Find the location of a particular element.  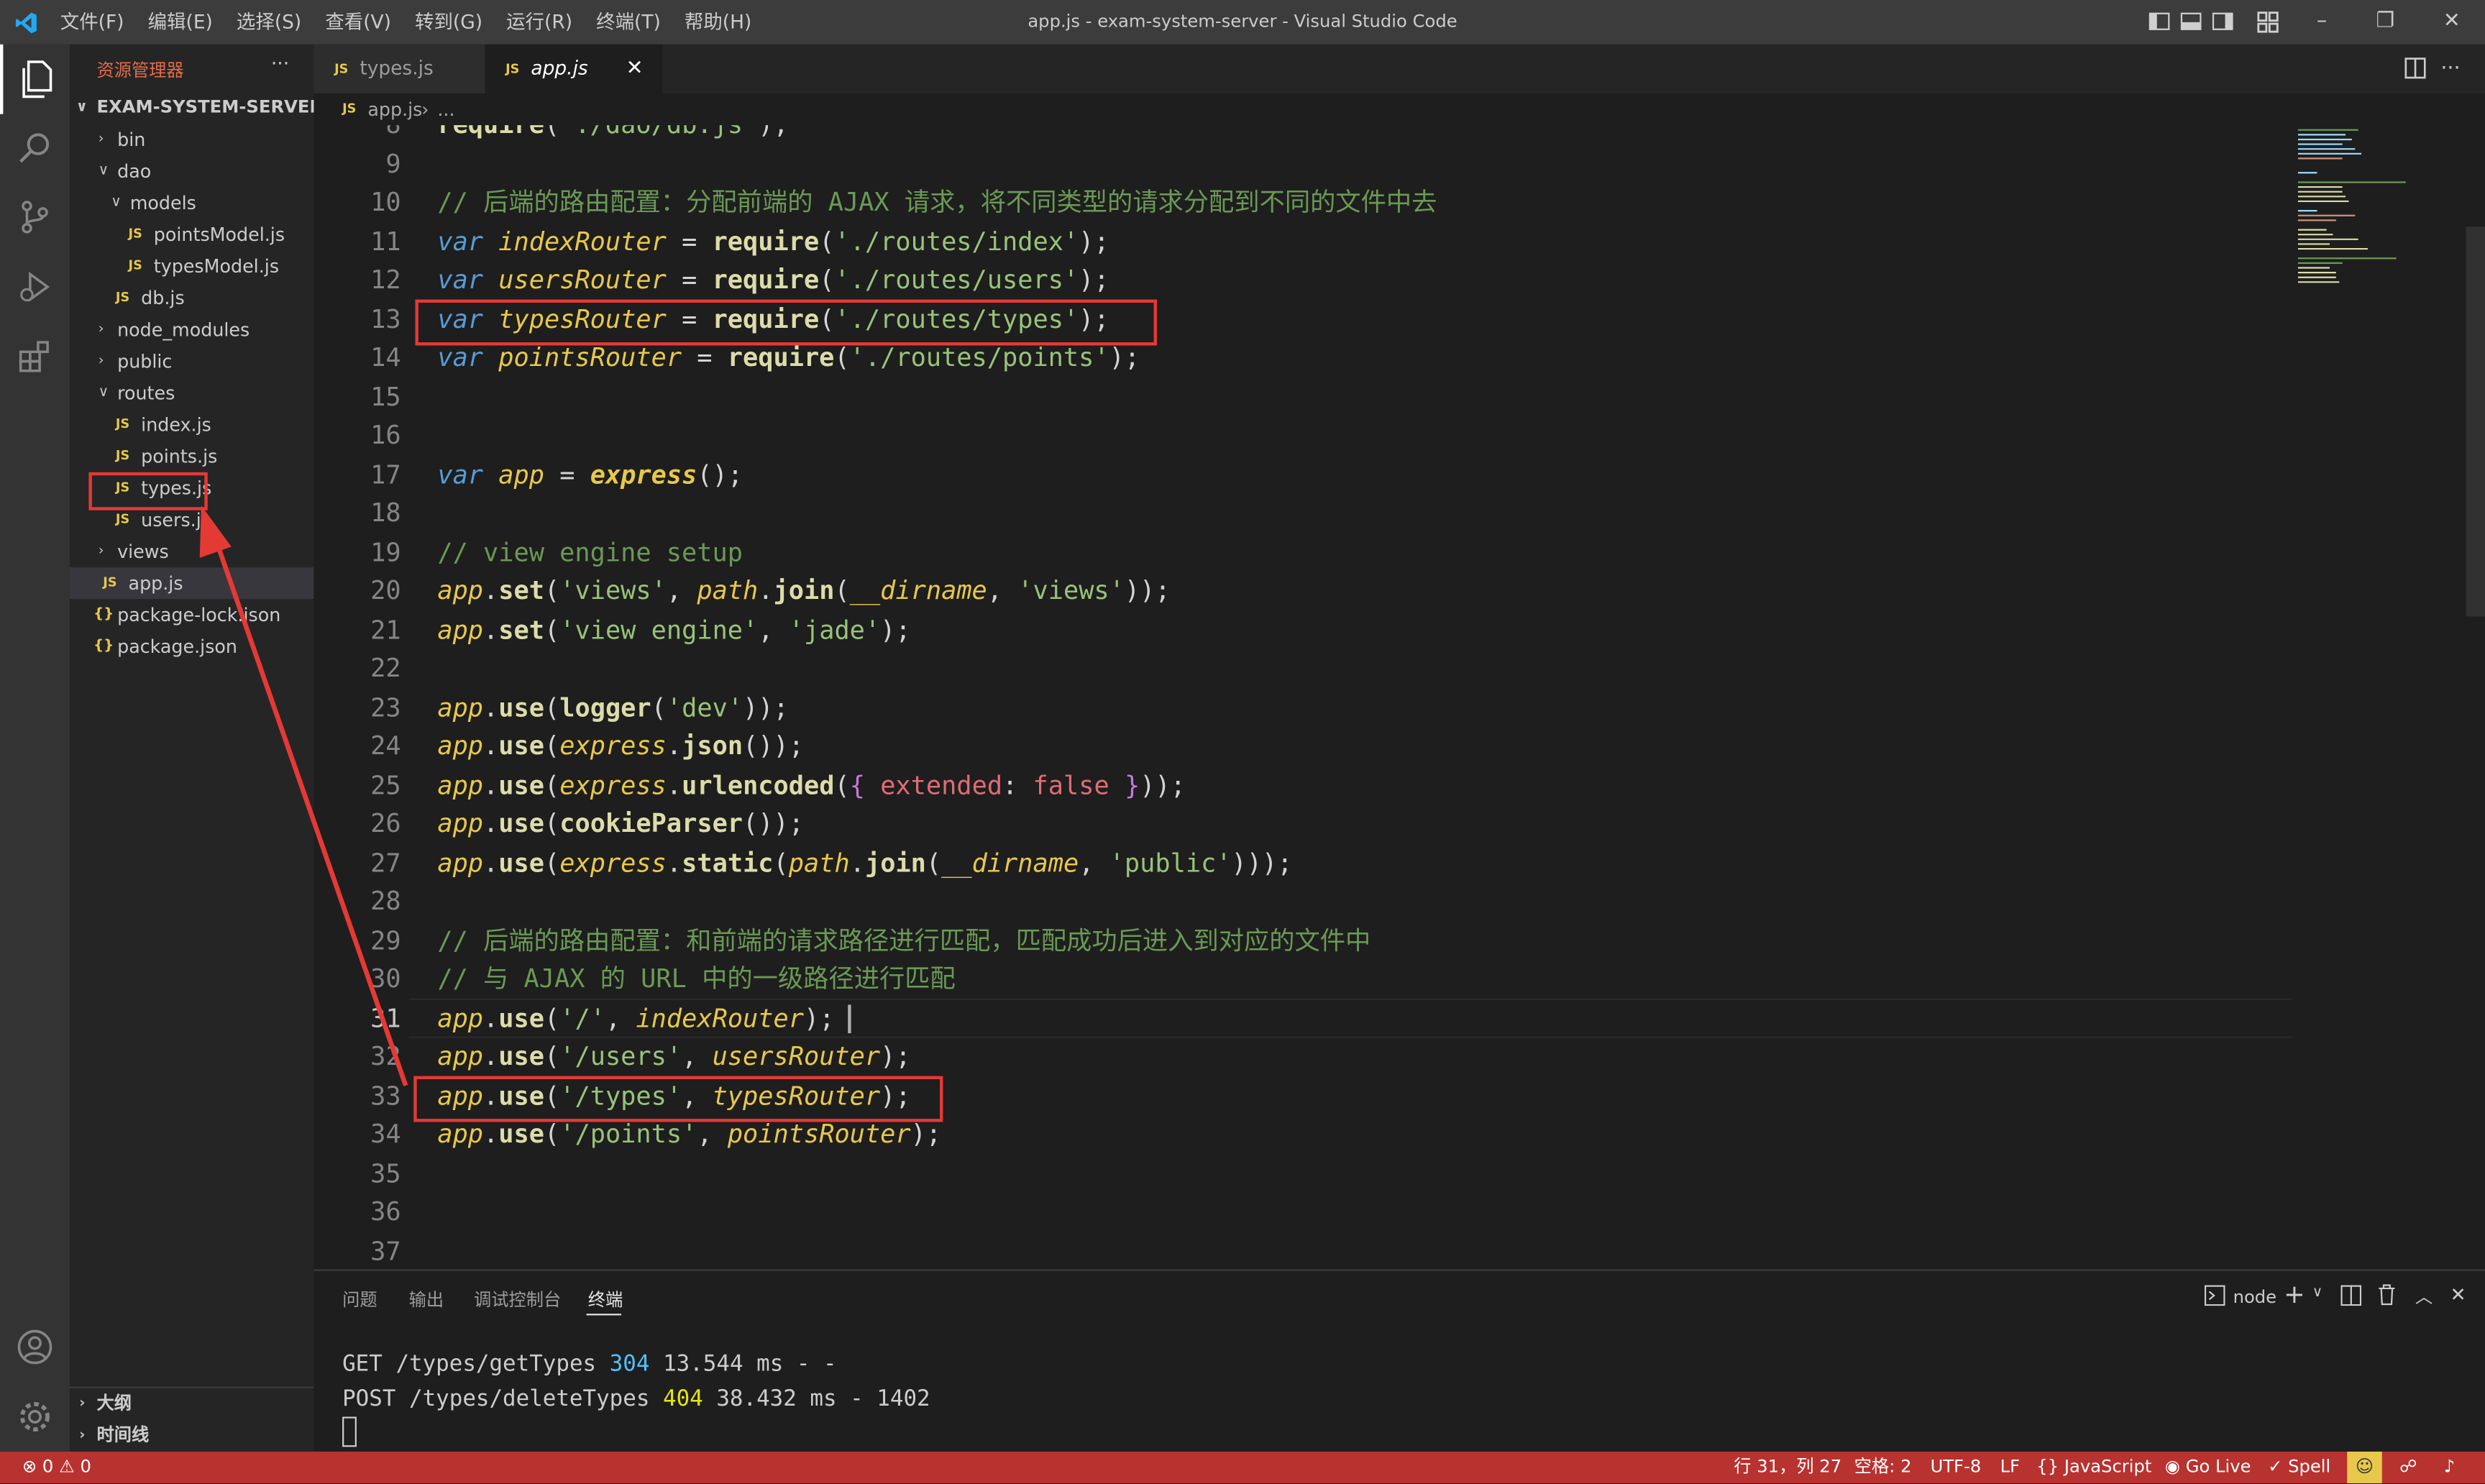

end-of-line: LF is located at coordinates (2010, 1467).